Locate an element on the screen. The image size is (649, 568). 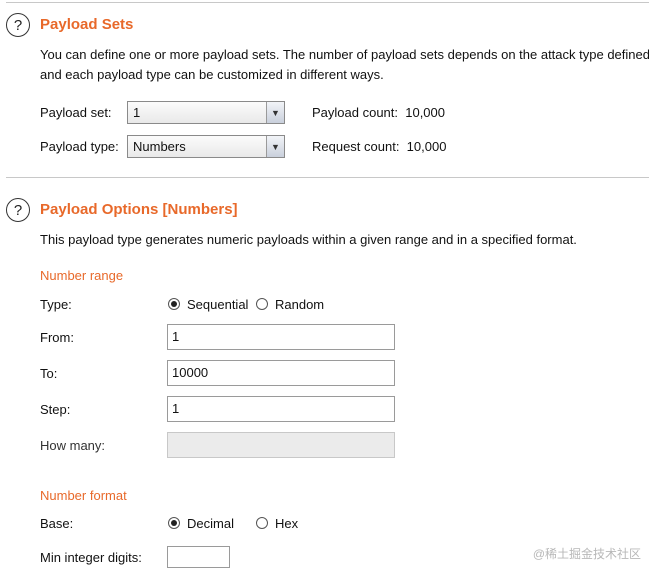
min-integer-digits-label: Min integer digits: is located at coordinates (91, 557).